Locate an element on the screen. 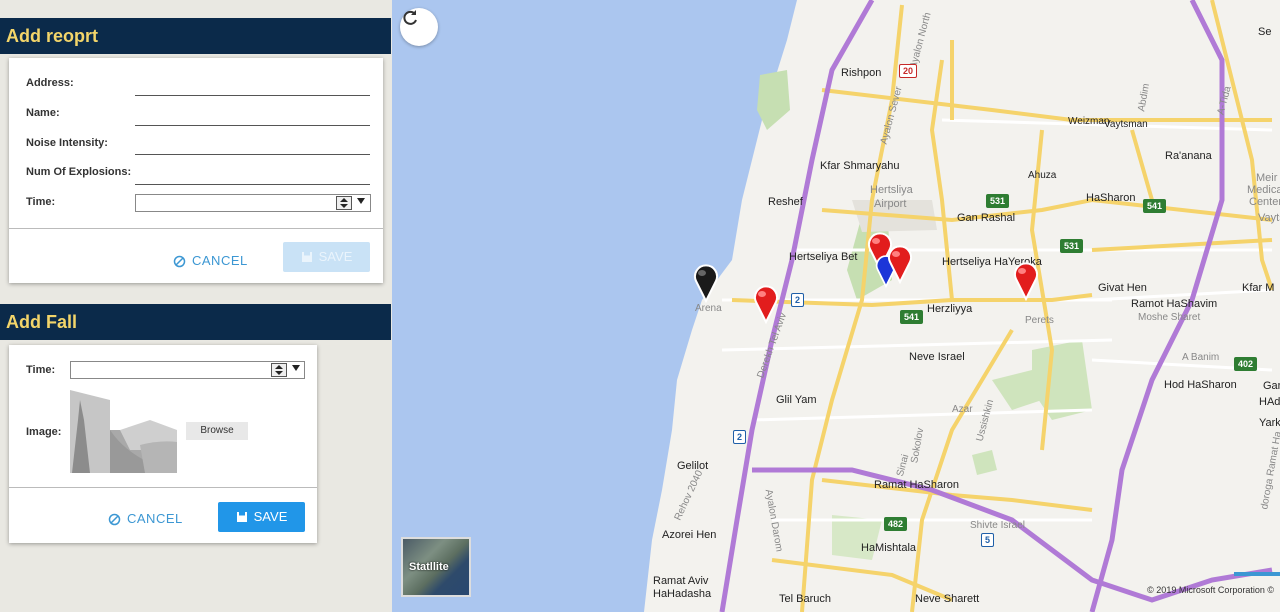 This screenshot has height=612, width=1280. place-label: Medical is located at coordinates (1263, 190).